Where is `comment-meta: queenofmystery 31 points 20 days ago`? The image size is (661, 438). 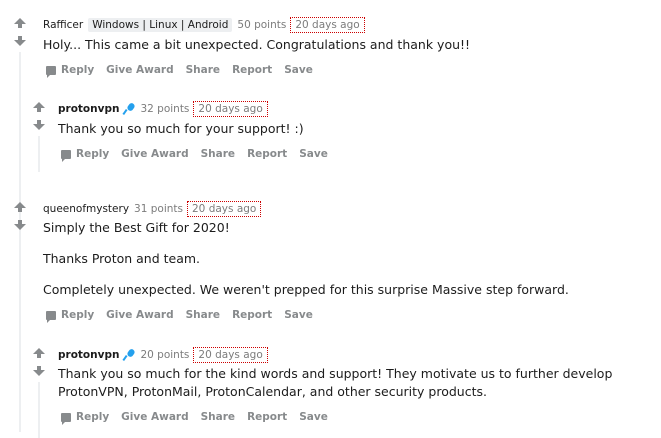 comment-meta: queenofmystery 31 points 20 days ago is located at coordinates (152, 209).